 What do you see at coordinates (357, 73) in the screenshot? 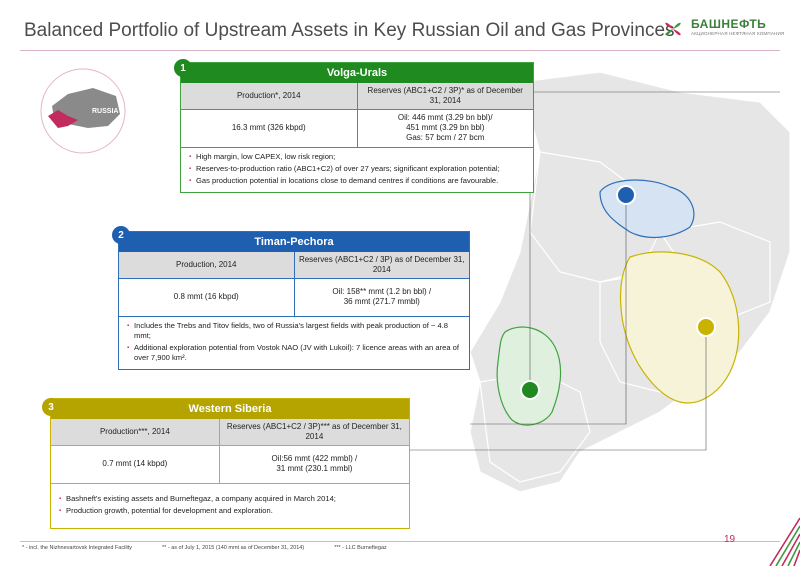
I see `volga-urals-title: Volga-Urals` at bounding box center [357, 73].